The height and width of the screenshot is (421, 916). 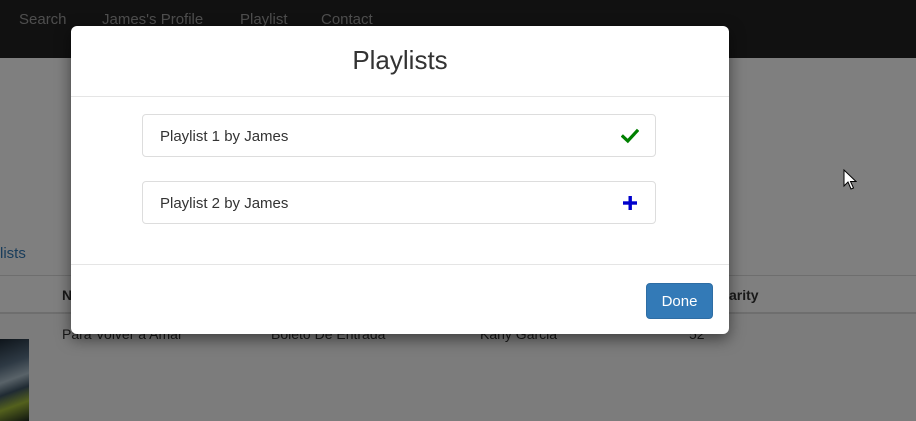 I want to click on check-icon, so click(x=630, y=136).